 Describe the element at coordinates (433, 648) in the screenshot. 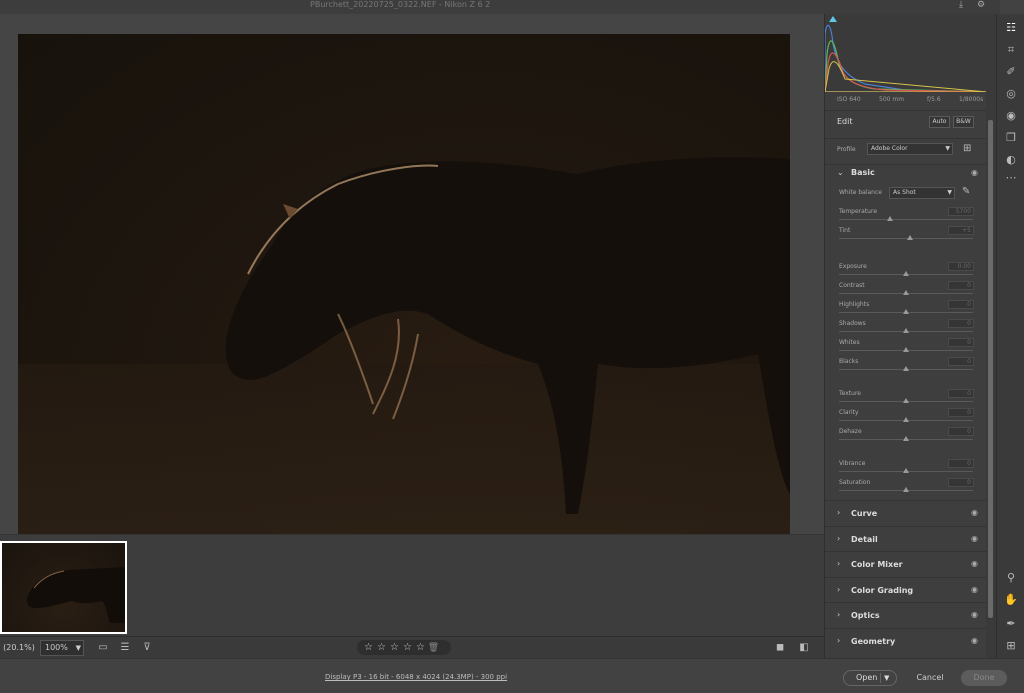

I see `trash-icon: 🗑` at that location.